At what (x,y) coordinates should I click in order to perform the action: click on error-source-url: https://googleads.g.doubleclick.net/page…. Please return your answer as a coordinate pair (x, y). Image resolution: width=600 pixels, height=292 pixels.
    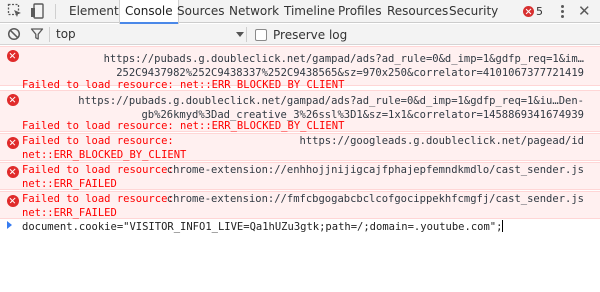
    Looking at the image, I should click on (442, 141).